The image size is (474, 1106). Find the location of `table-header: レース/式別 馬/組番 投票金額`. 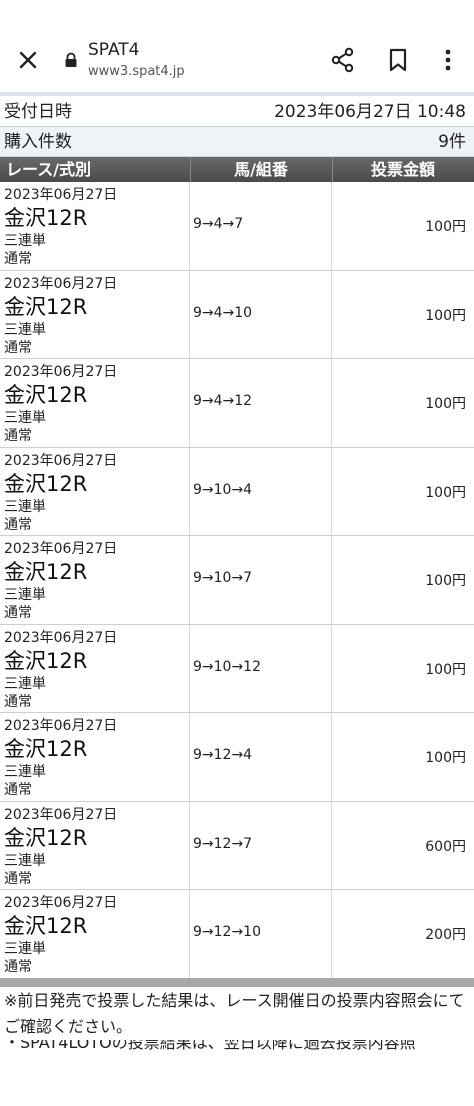

table-header: レース/式別 馬/組番 投票金額 is located at coordinates (237, 169).